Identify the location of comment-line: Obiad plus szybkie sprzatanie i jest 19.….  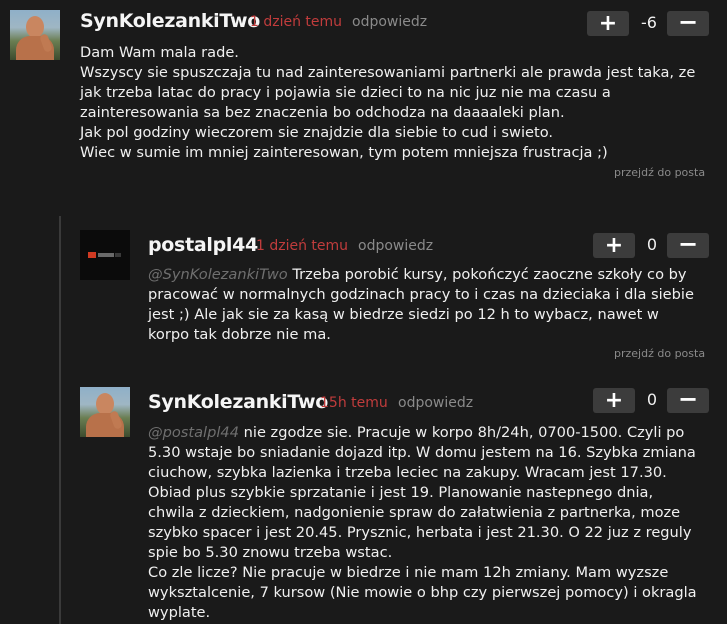
(401, 492).